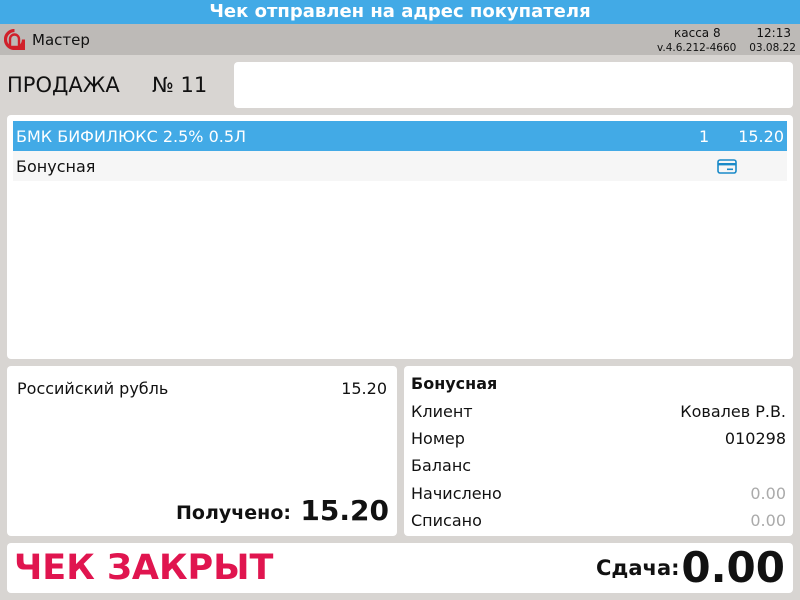 This screenshot has width=800, height=600. Describe the element at coordinates (61, 40) in the screenshot. I see `user-name: Мастер` at that location.